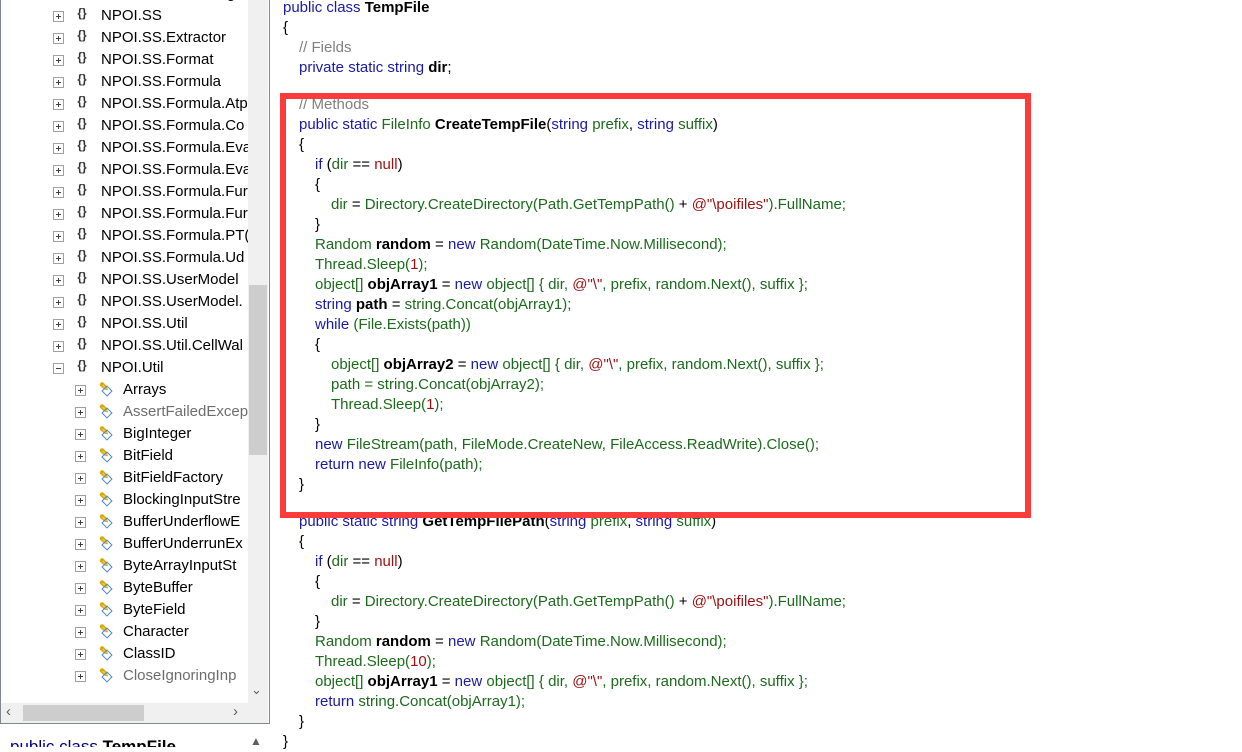 The height and width of the screenshot is (752, 1242). I want to click on code-token: public static, so click(340, 521).